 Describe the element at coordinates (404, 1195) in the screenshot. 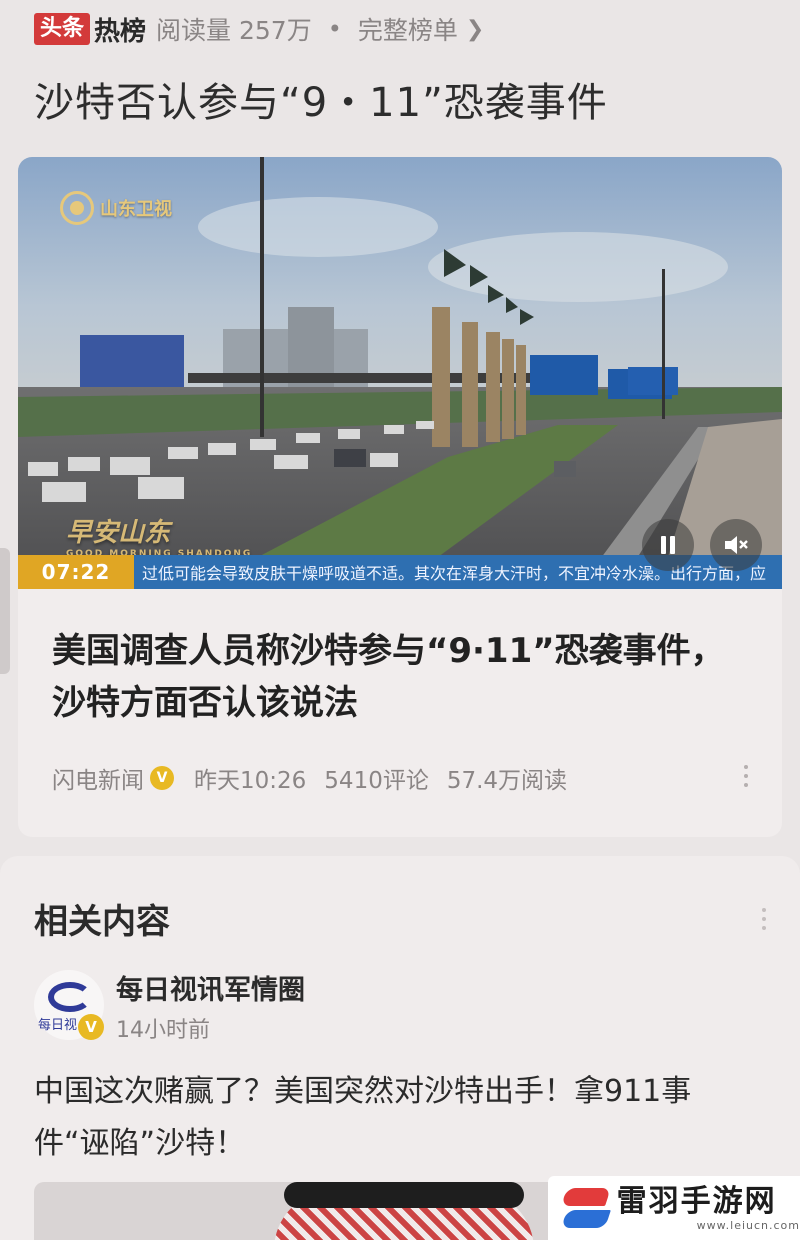

I see `thumbnail-agal` at that location.